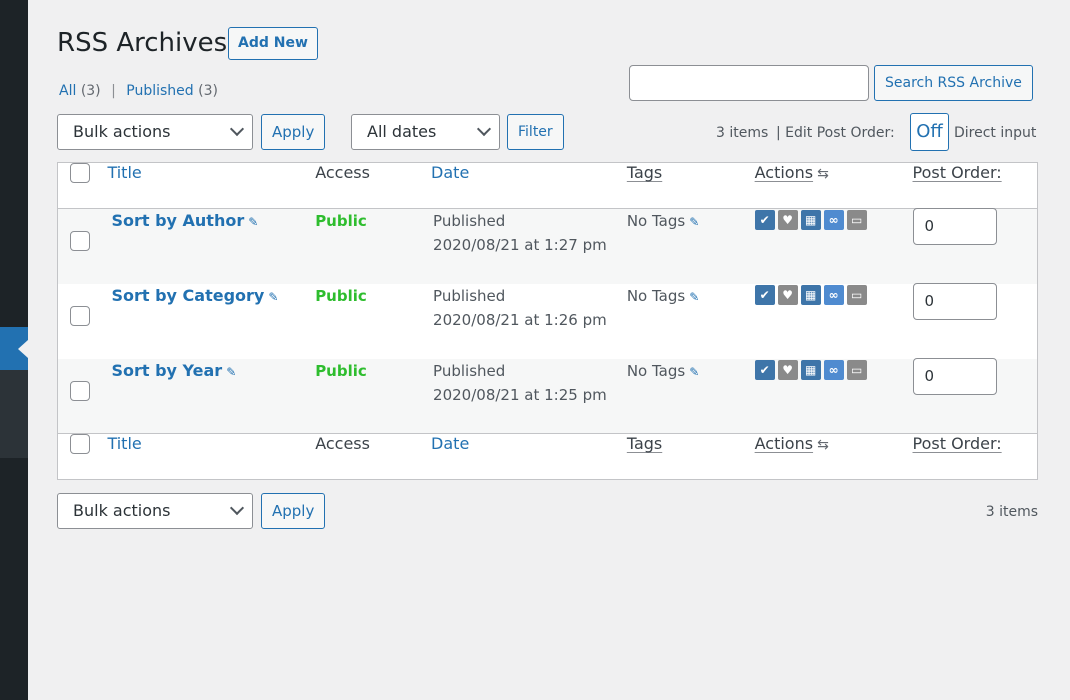  What do you see at coordinates (208, 91) in the screenshot?
I see `view-published-count: (3)` at bounding box center [208, 91].